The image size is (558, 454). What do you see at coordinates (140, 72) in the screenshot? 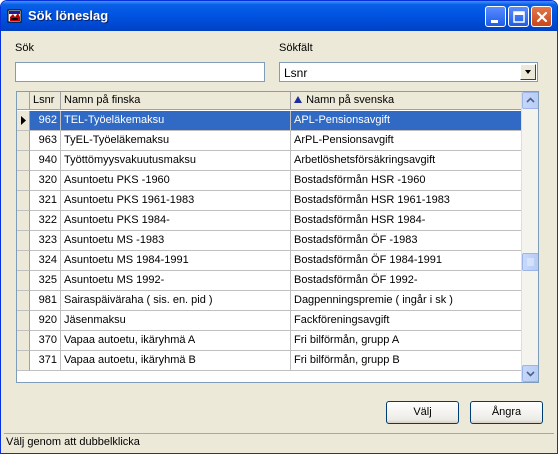
I see `search-input` at bounding box center [140, 72].